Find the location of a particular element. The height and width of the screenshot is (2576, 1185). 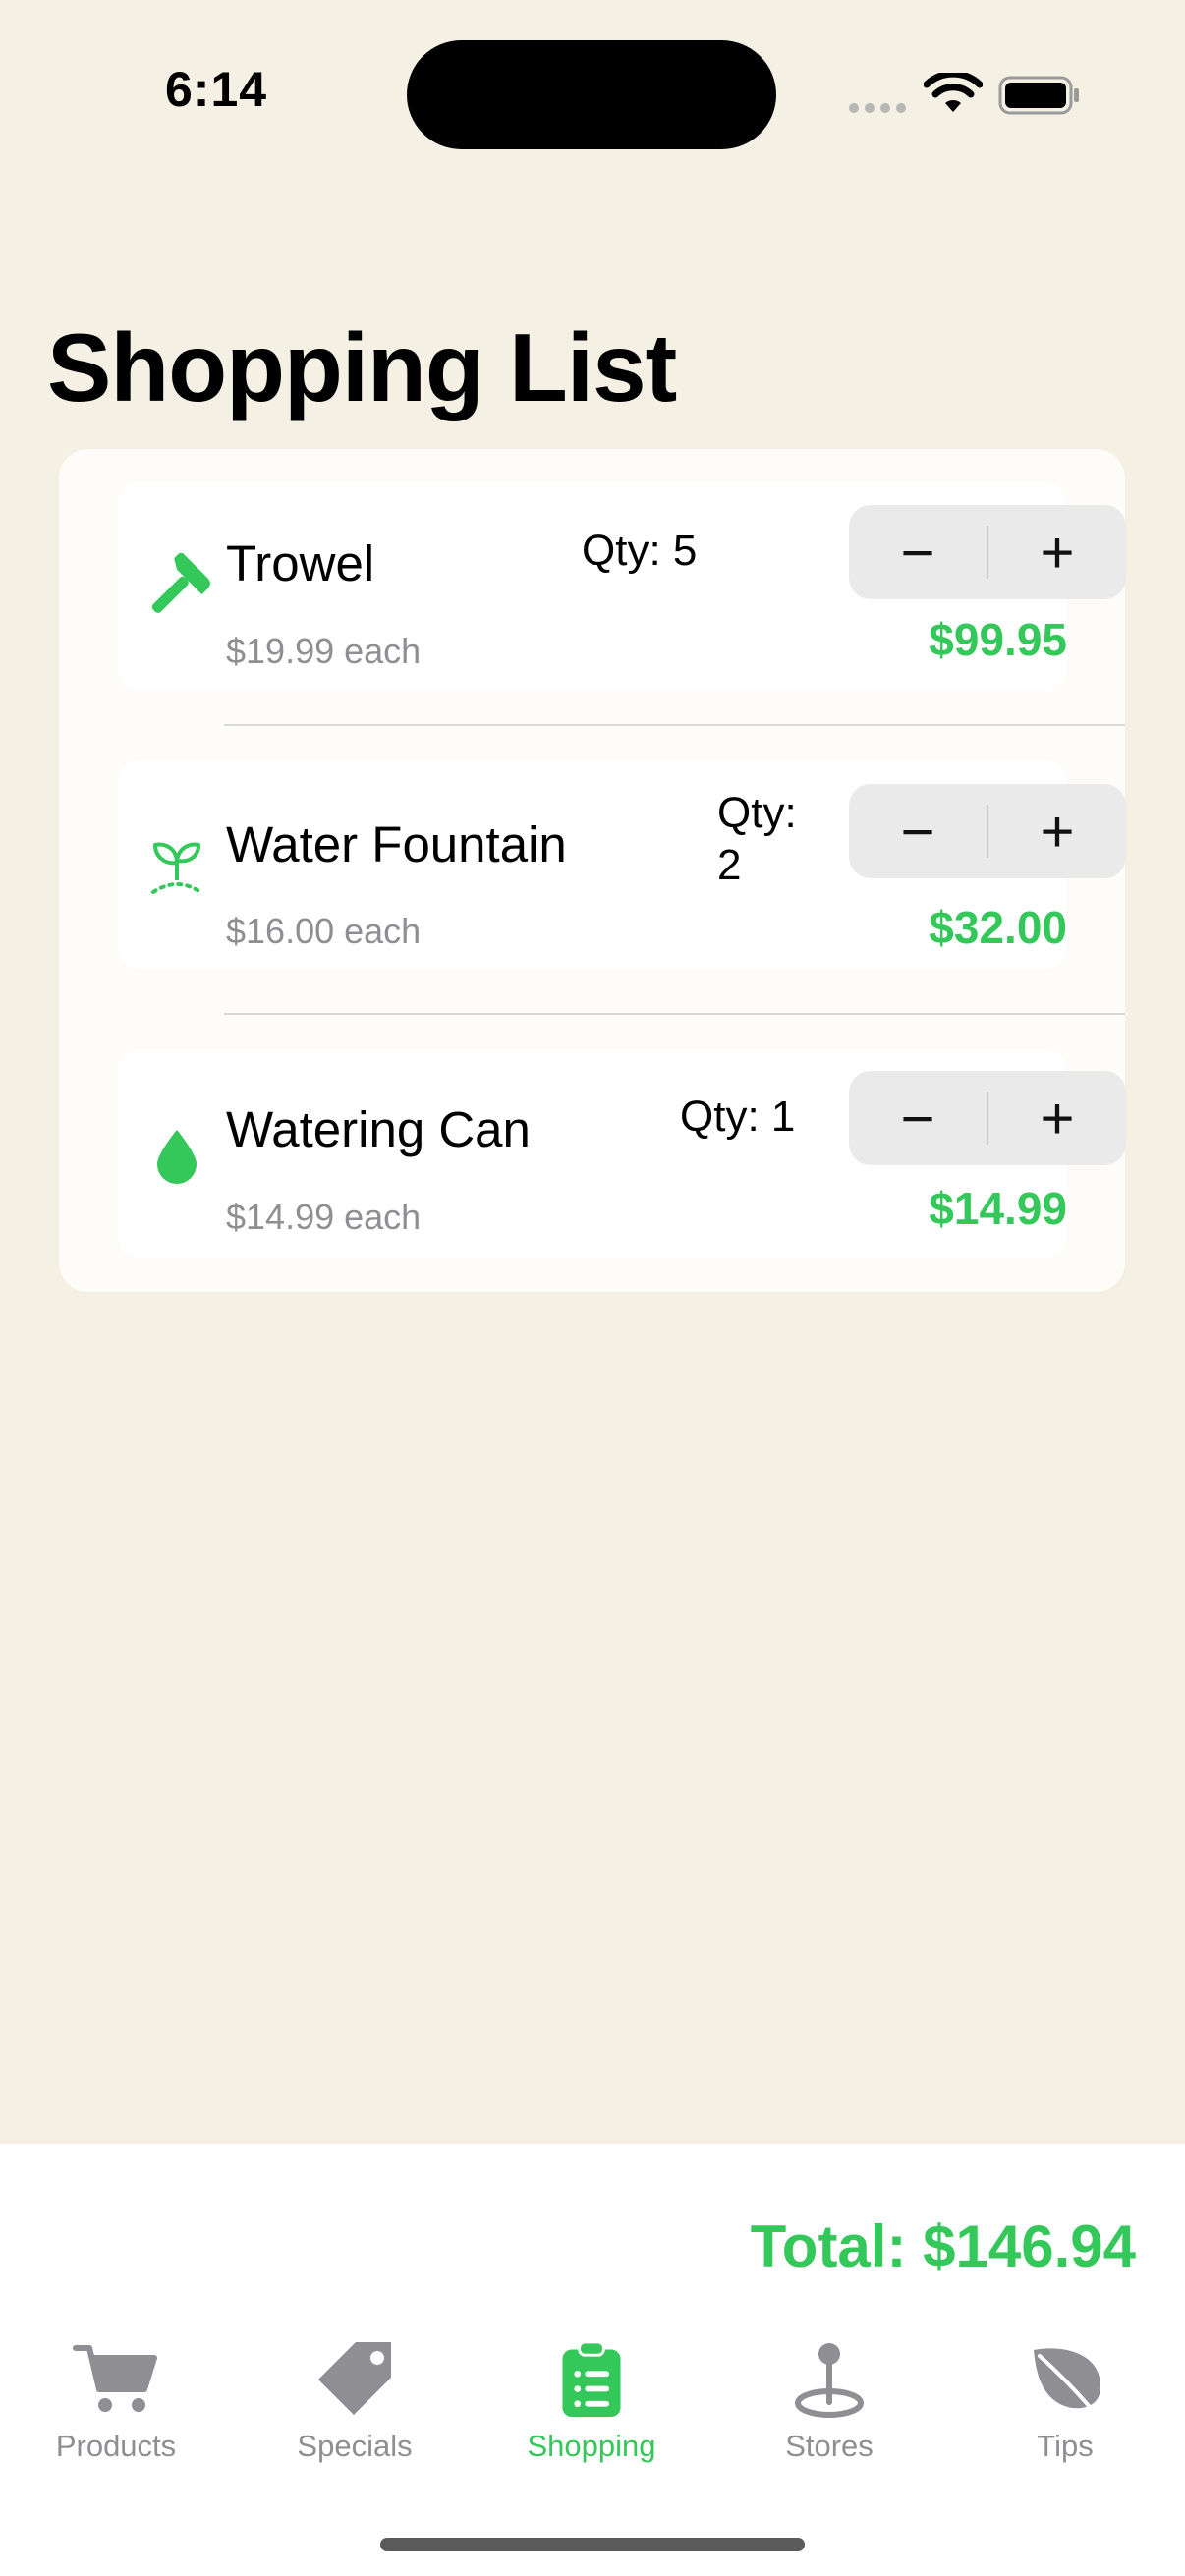

tab-stores: Stores is located at coordinates (830, 2402).